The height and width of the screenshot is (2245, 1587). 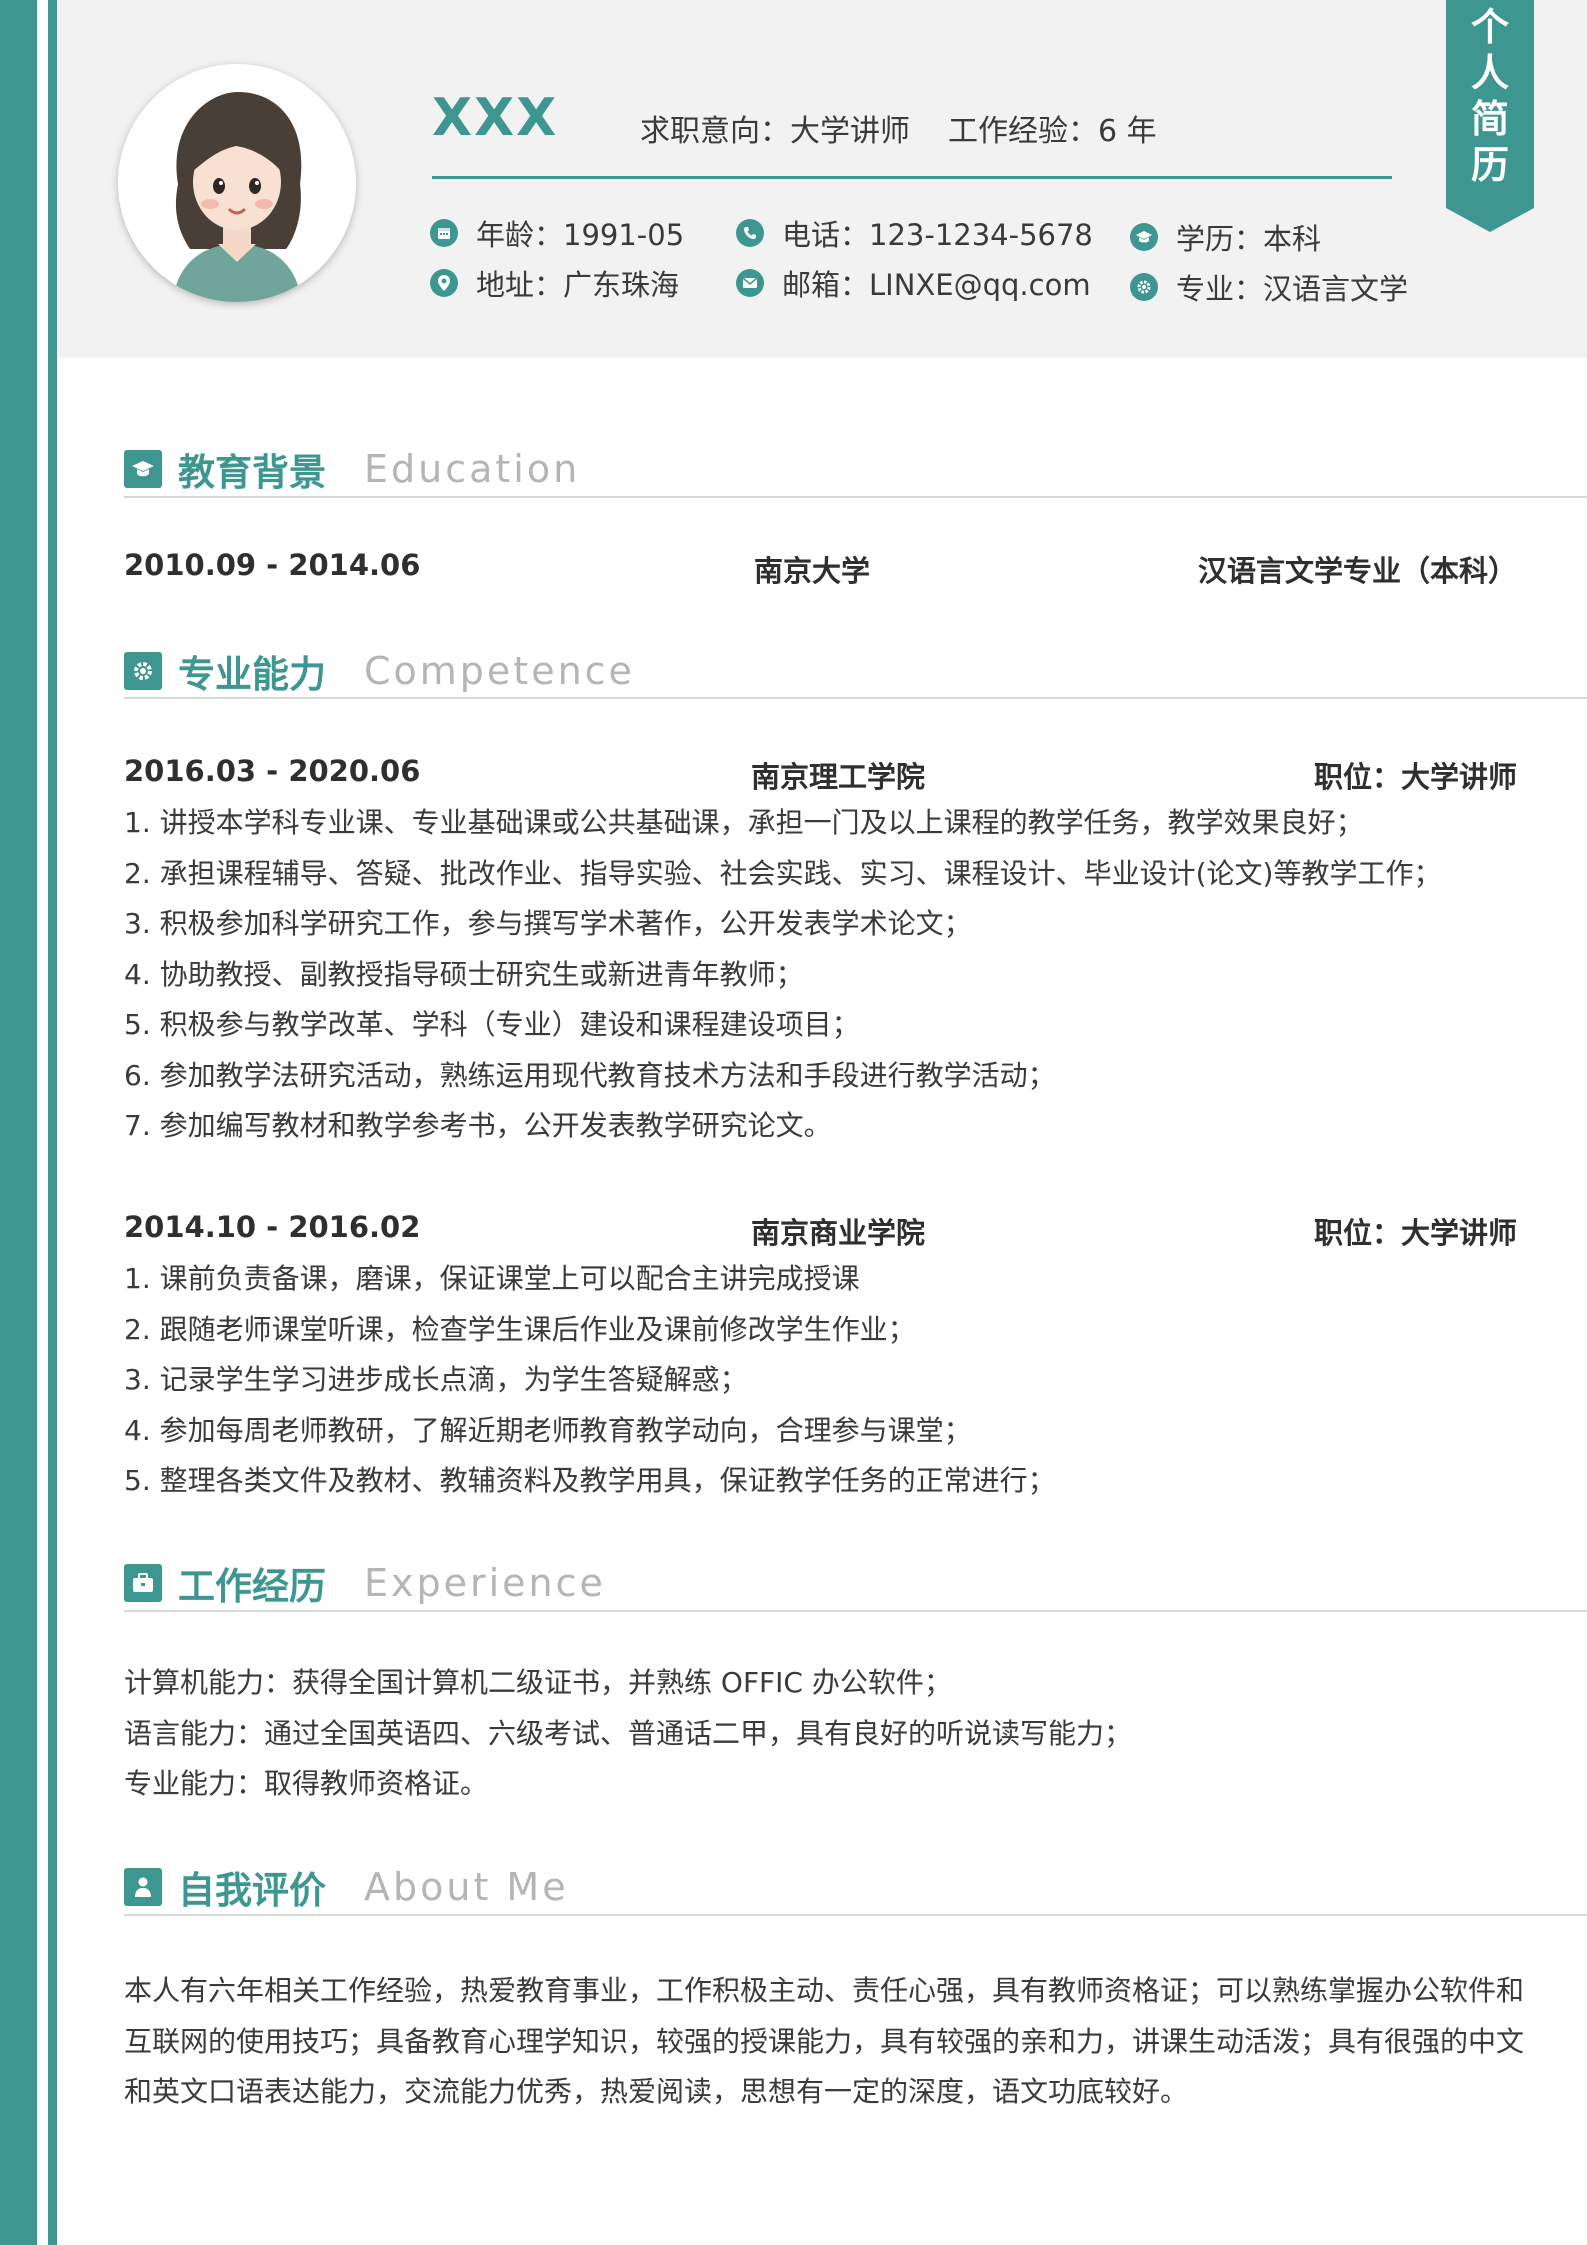 I want to click on list-item: 3. 记录学生学习进步成长点滴，为学生答疑解惑；, so click(x=436, y=1379).